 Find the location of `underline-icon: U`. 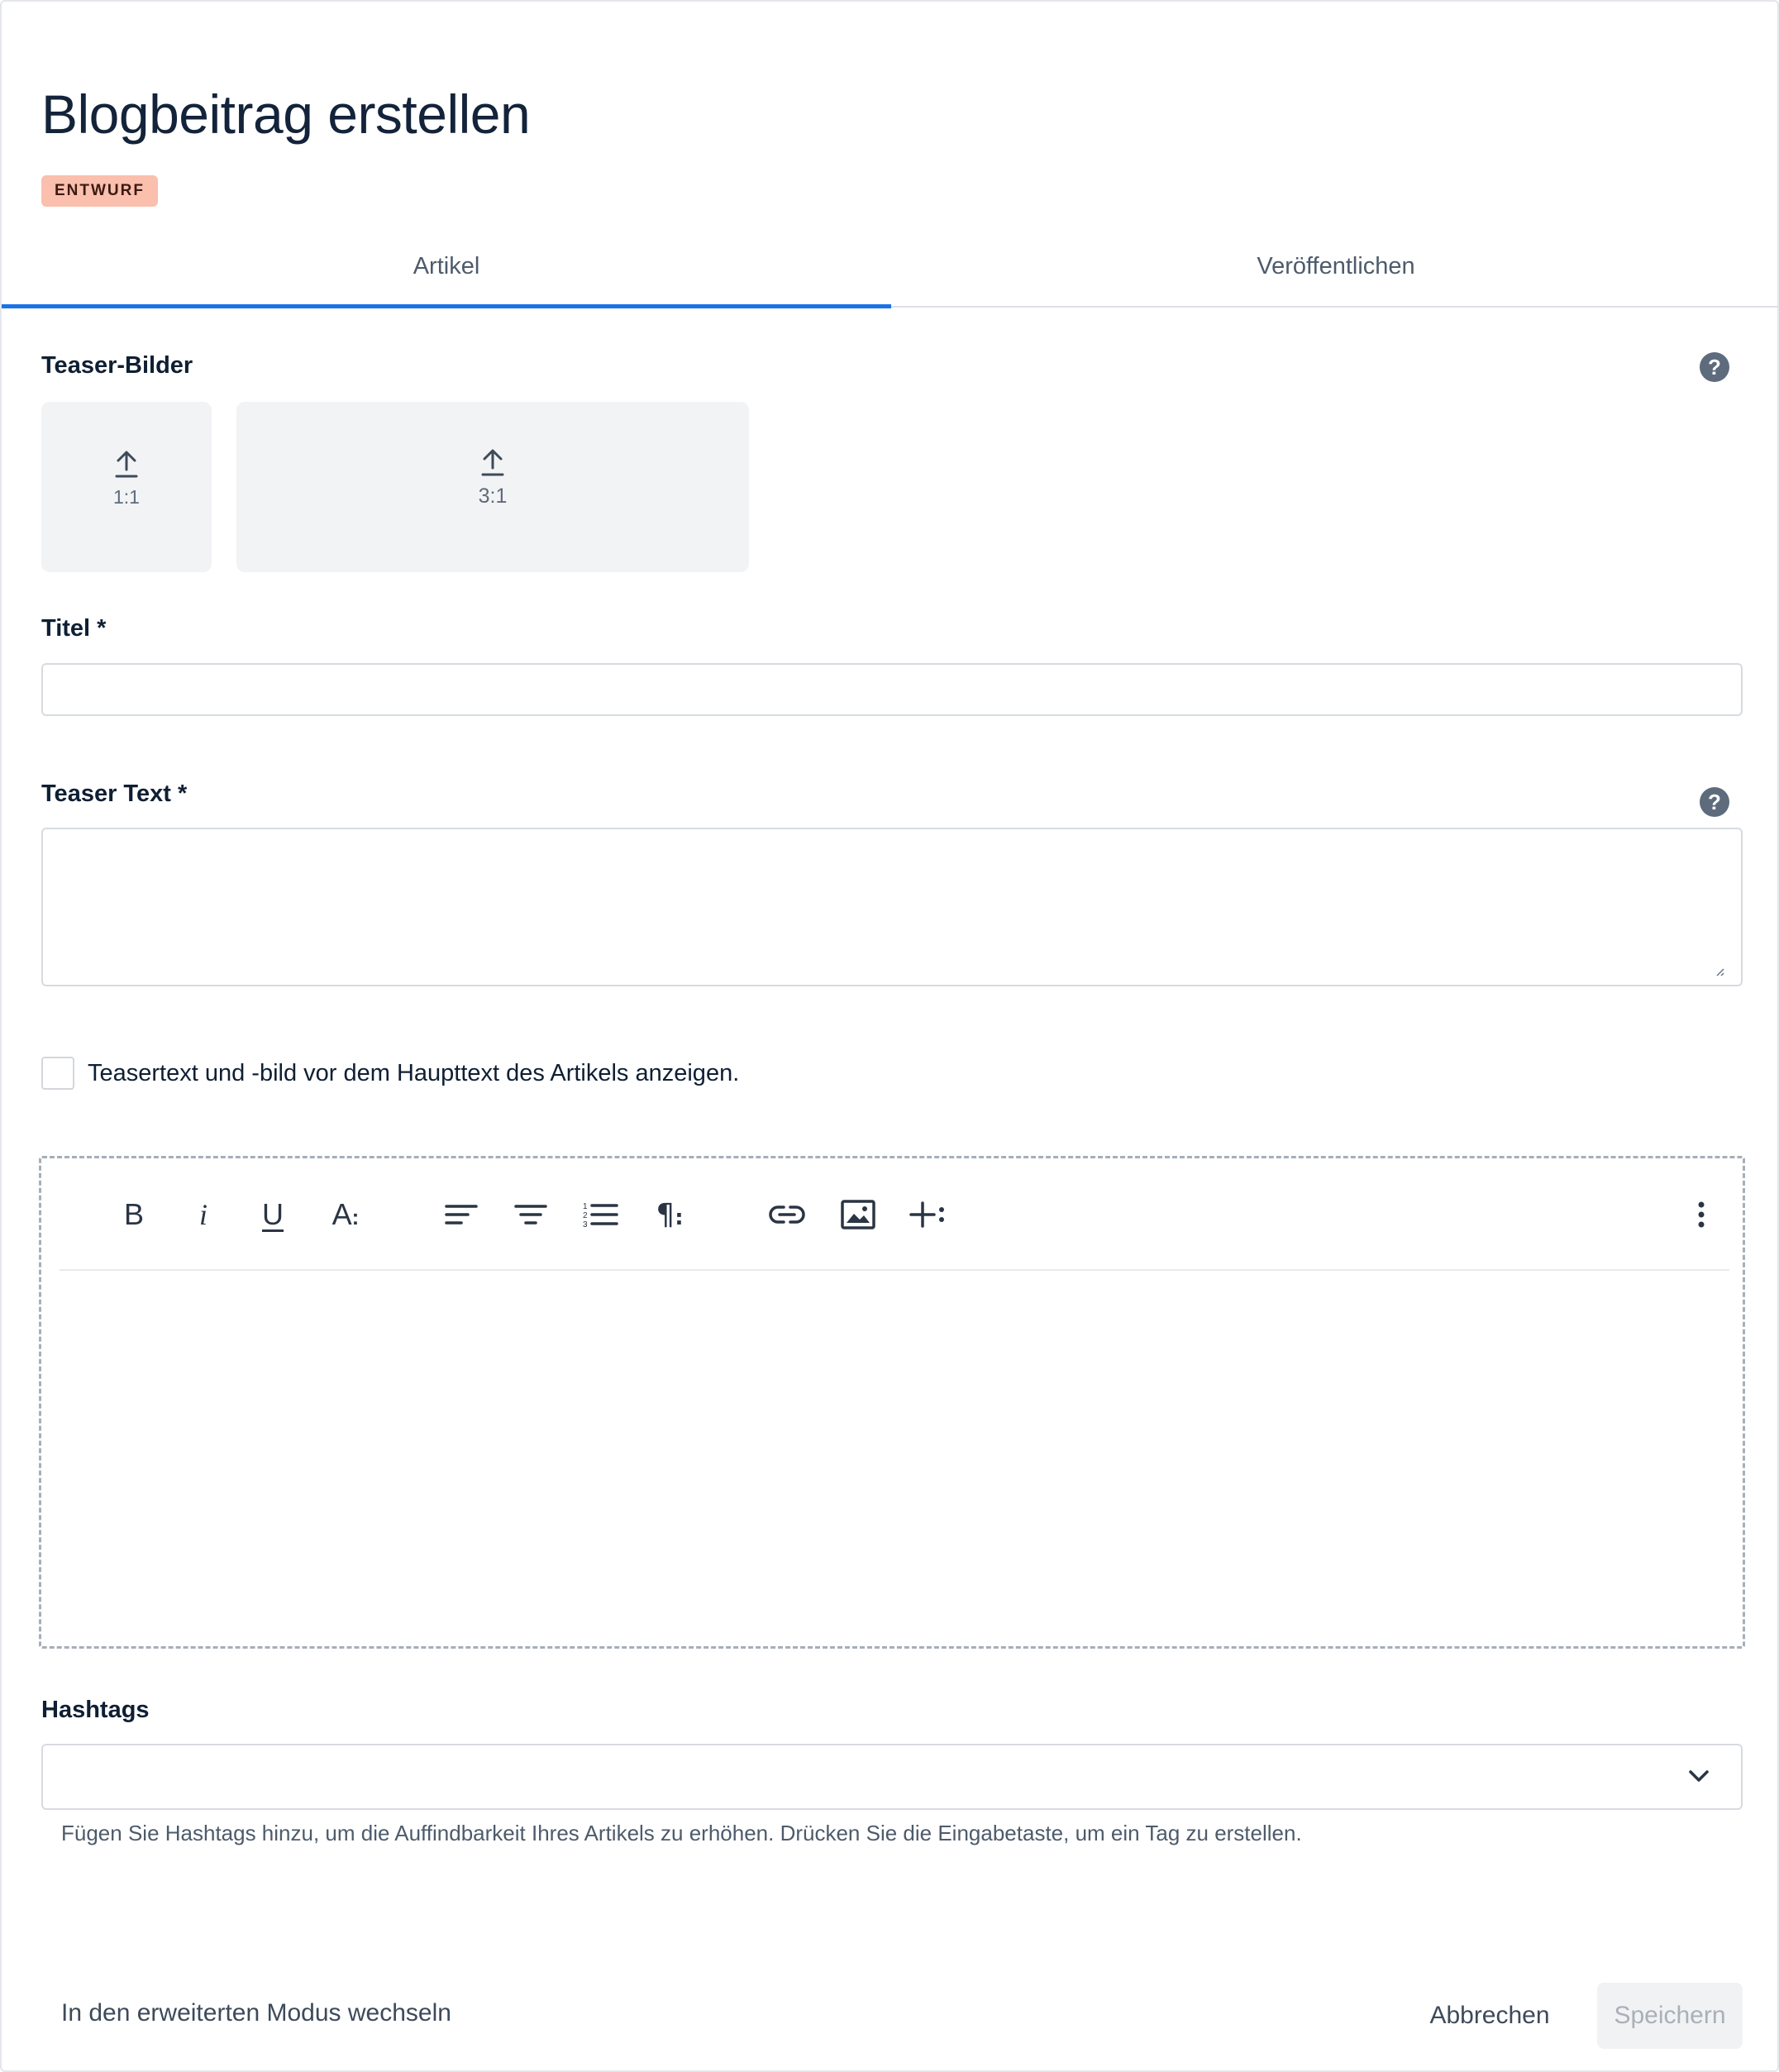

underline-icon: U is located at coordinates (273, 1214).